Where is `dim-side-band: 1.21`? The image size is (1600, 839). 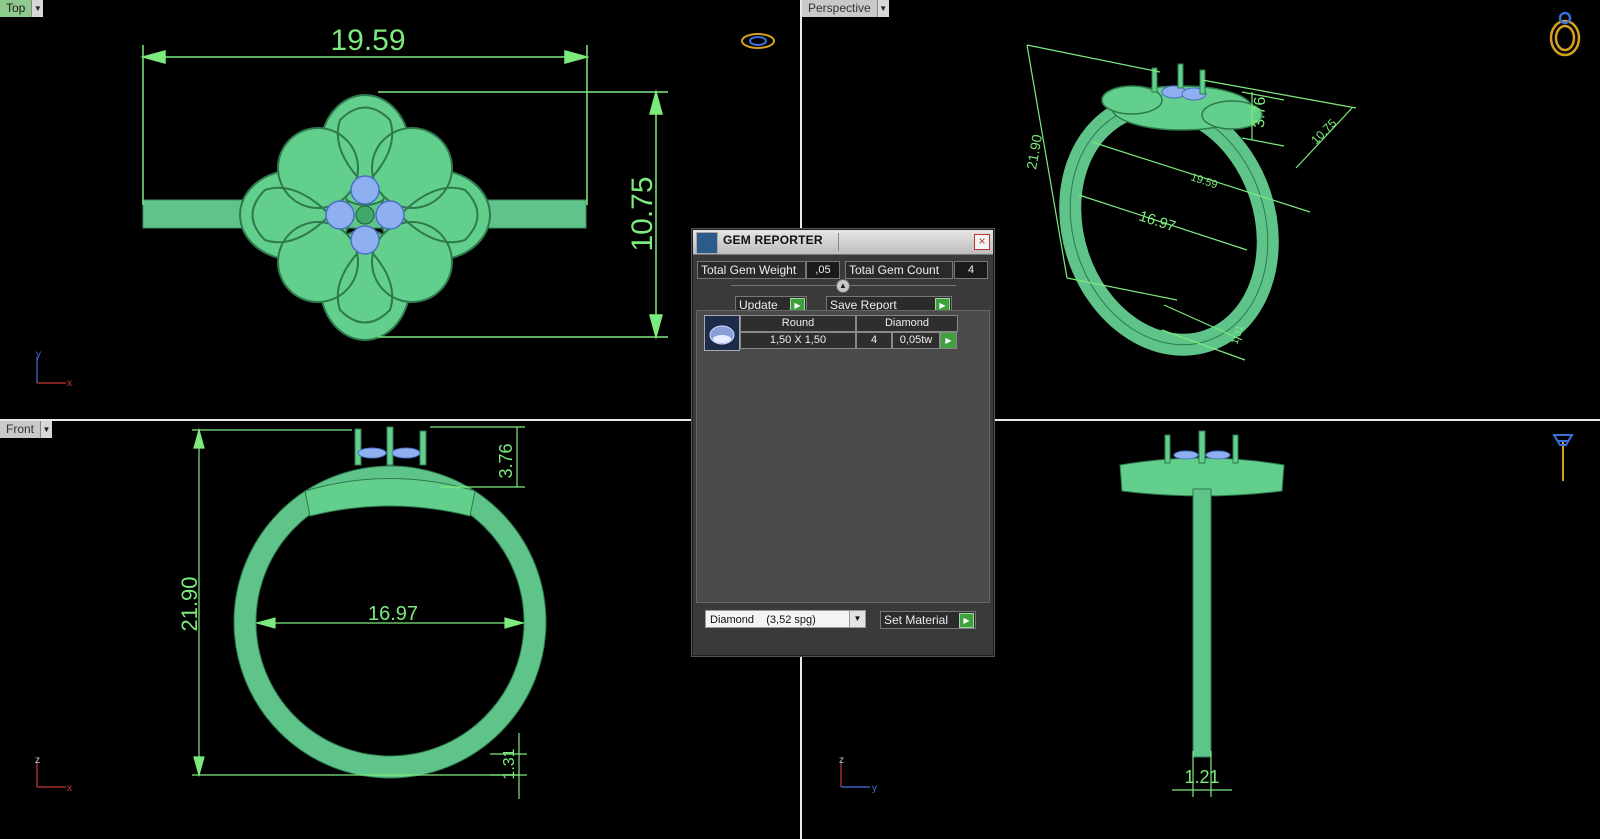
dim-side-band: 1.21 is located at coordinates (1201, 777).